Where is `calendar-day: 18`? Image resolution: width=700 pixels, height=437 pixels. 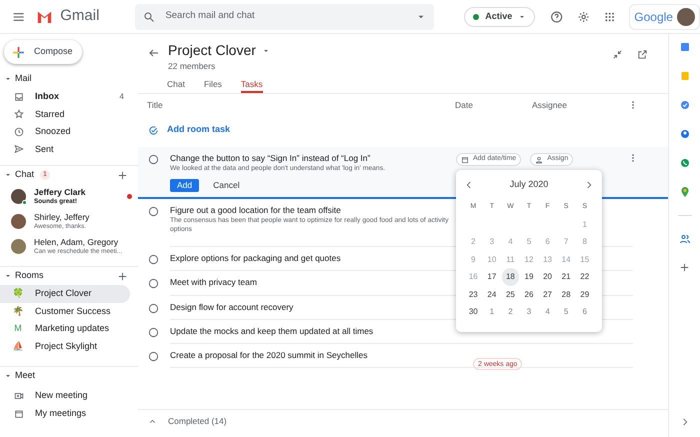 calendar-day: 18 is located at coordinates (511, 277).